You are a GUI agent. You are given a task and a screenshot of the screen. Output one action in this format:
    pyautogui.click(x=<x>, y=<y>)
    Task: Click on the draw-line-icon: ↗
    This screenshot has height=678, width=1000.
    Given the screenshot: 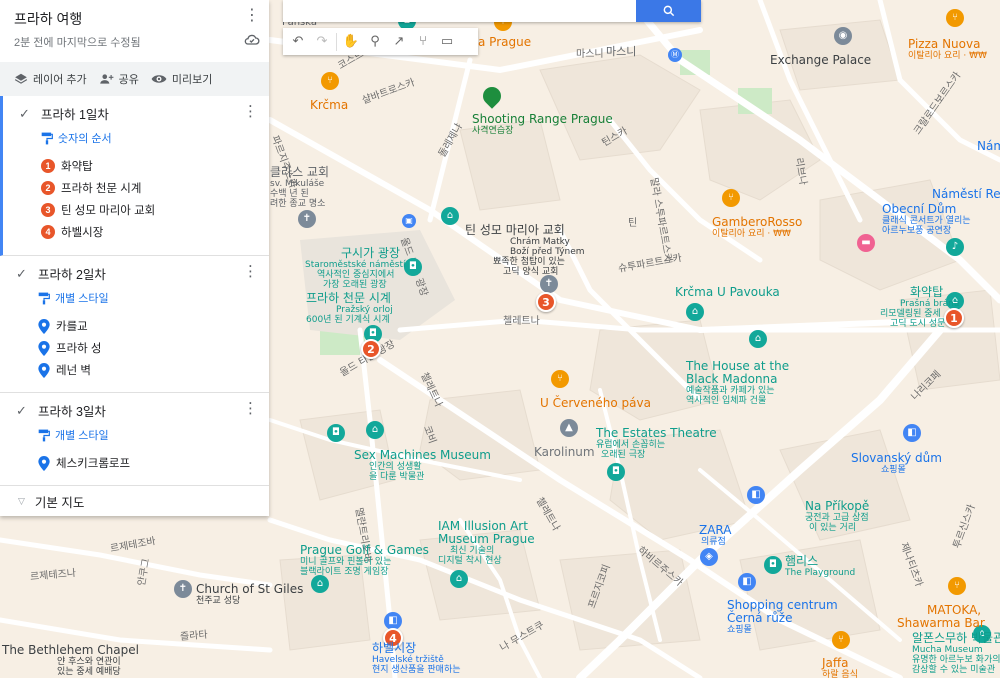 What is the action you would take?
    pyautogui.click(x=399, y=42)
    